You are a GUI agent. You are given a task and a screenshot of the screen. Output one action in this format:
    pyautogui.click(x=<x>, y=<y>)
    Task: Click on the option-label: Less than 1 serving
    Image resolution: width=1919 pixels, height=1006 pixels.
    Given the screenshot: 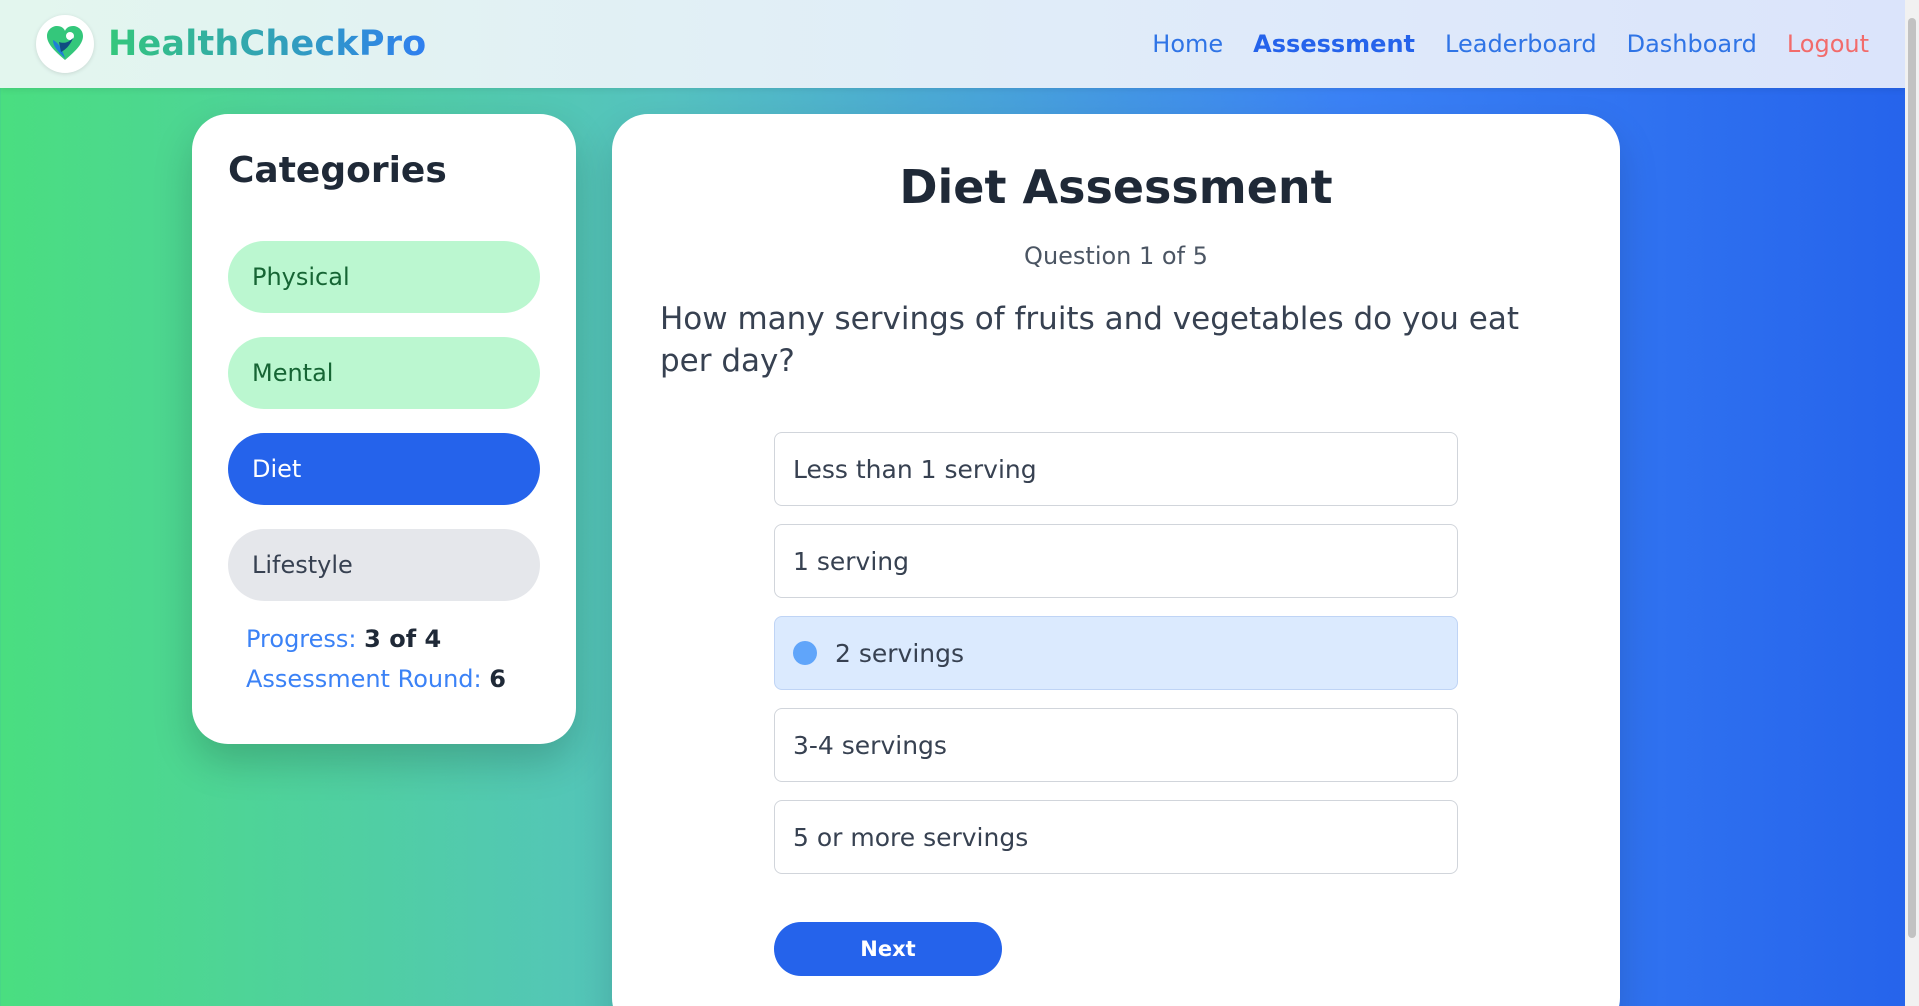 What is the action you would take?
    pyautogui.click(x=915, y=469)
    